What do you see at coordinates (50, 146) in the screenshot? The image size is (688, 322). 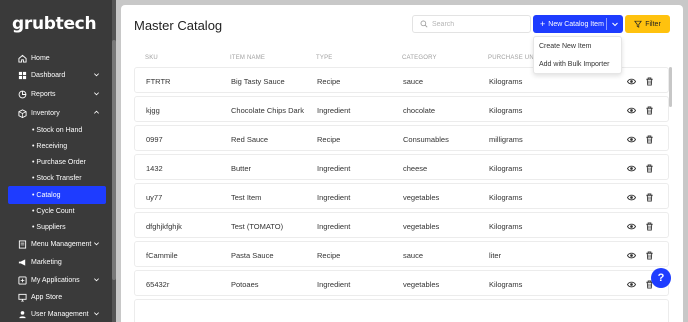 I see `sidebar-item-label: • Receiving` at bounding box center [50, 146].